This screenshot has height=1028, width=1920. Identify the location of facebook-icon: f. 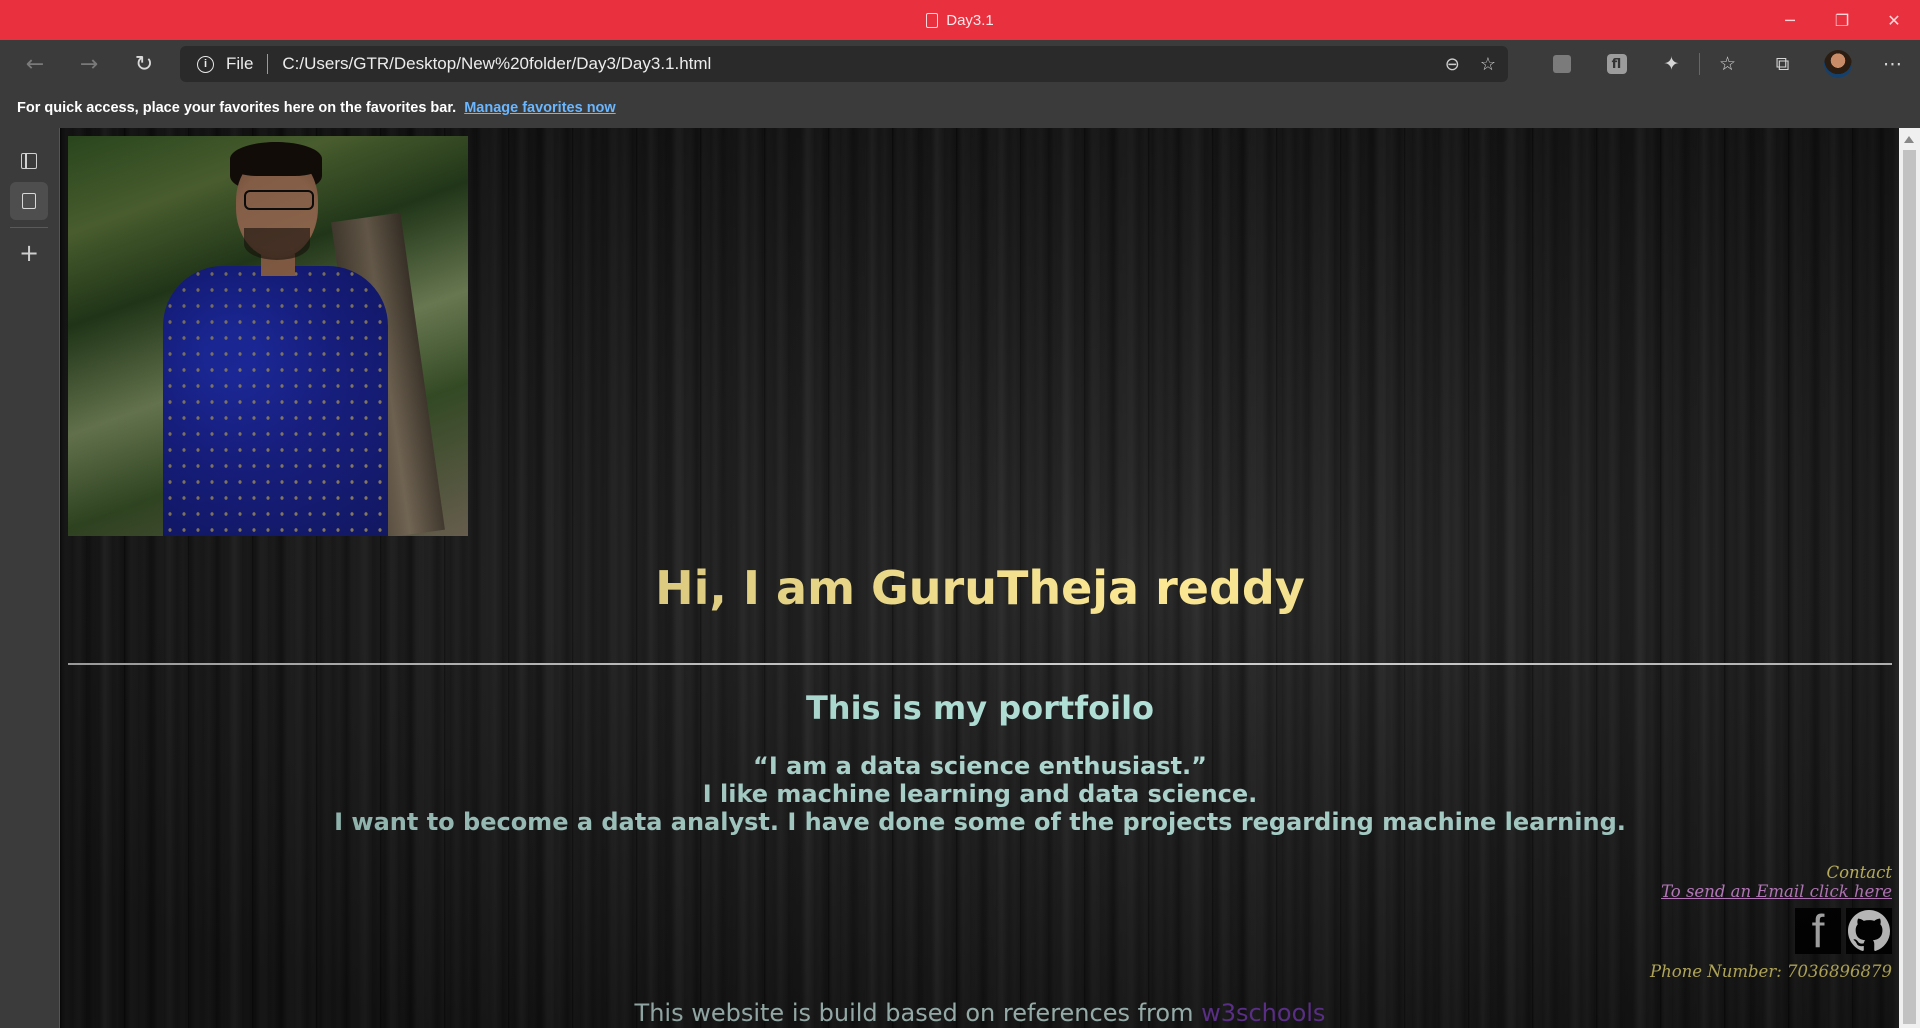
(1818, 931).